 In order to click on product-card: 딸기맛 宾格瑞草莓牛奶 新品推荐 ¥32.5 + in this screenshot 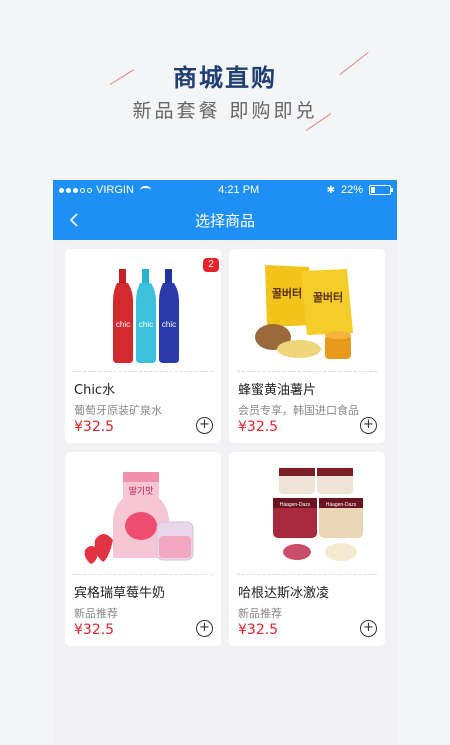, I will do `click(143, 549)`.